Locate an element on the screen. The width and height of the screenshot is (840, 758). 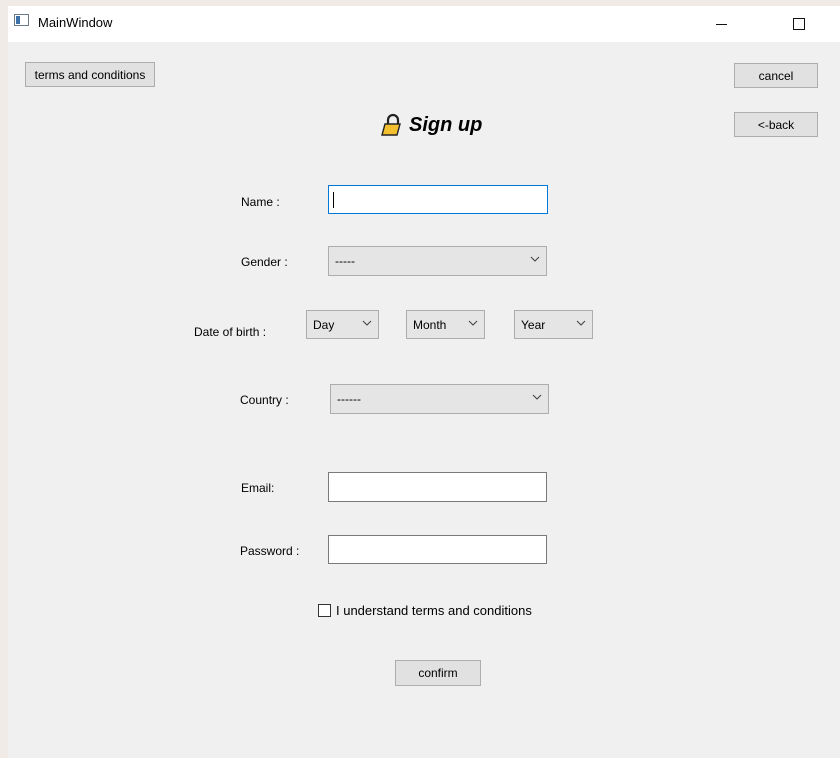
maximize-button is located at coordinates (799, 24).